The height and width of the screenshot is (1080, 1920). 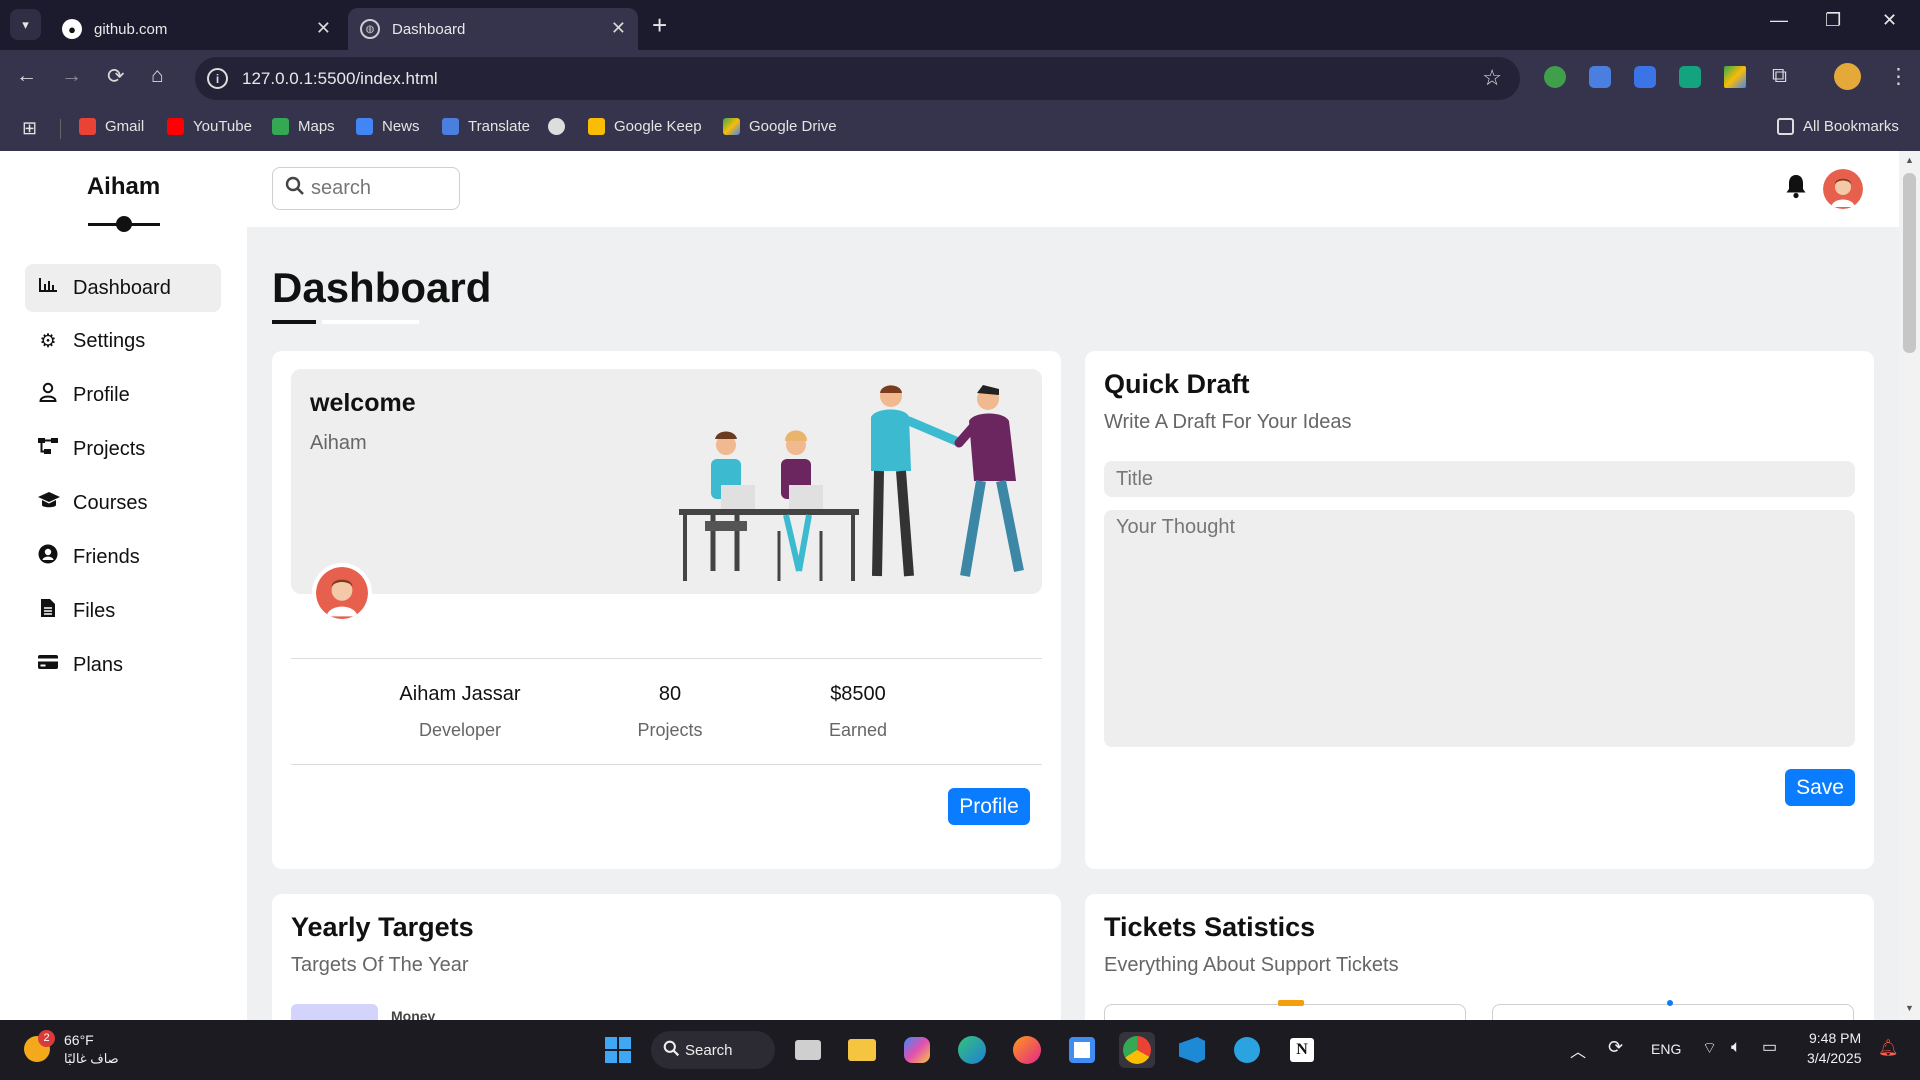 I want to click on sidebar-item-label: Dashboard, so click(x=122, y=287).